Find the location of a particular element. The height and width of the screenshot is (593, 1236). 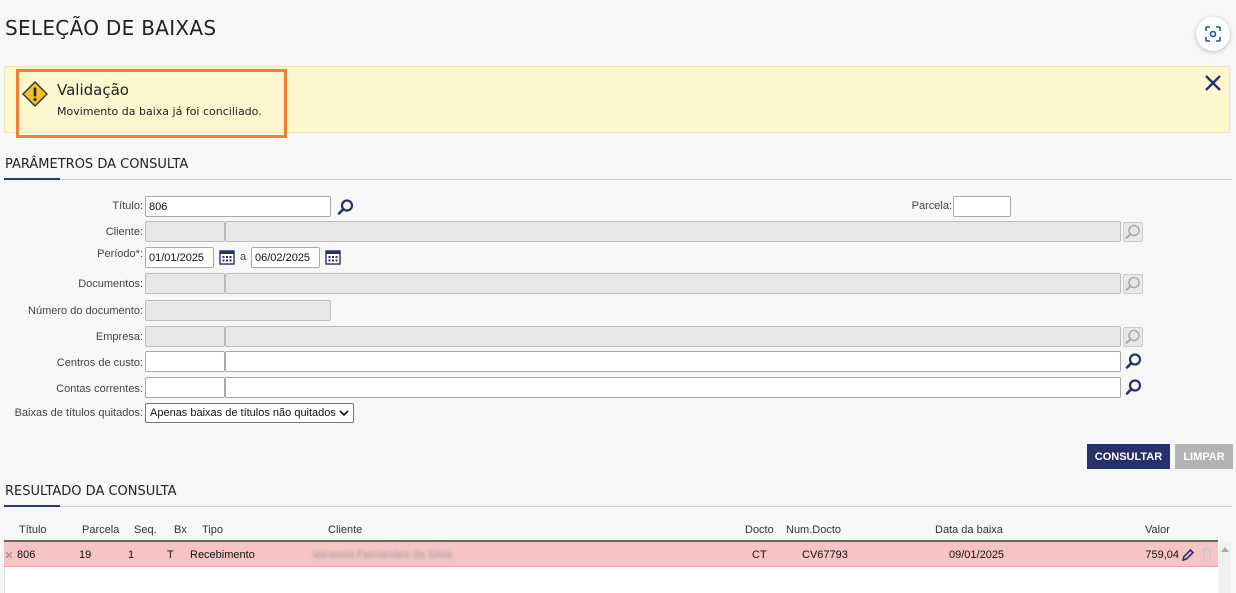

col-header-seq: Seq. is located at coordinates (145, 530).